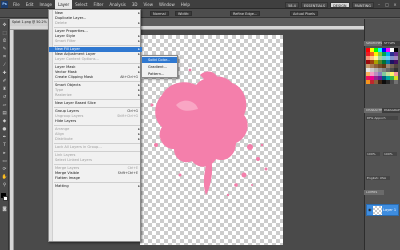 The height and width of the screenshot is (250, 400). I want to click on tracking-field: 100%, so click(373, 154).